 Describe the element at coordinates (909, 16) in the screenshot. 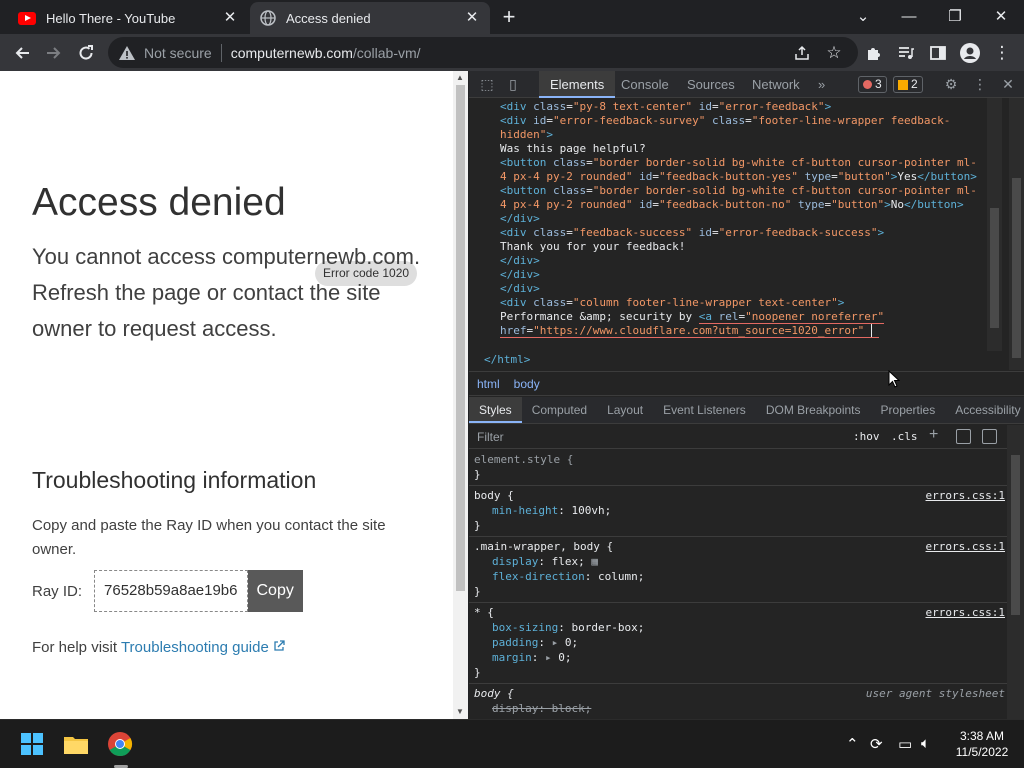

I see `minimize-button: —` at that location.